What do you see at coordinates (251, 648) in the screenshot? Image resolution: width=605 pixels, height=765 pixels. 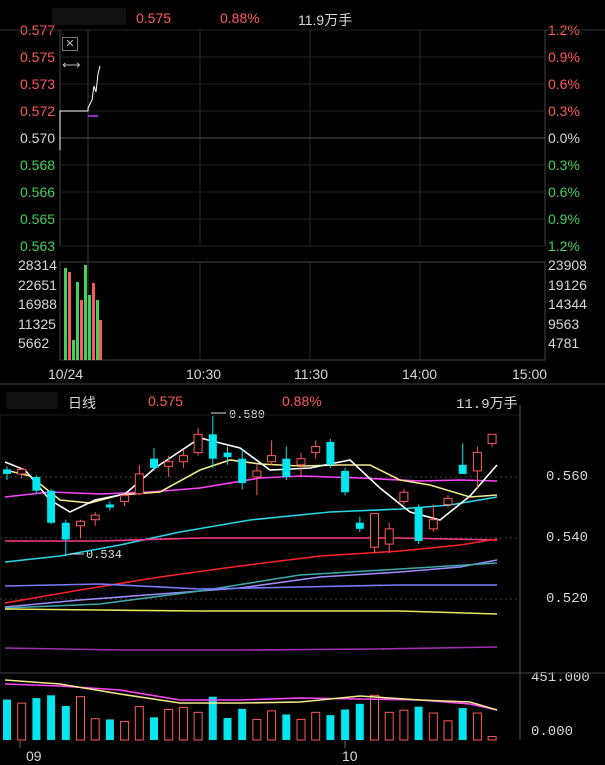 I see `ma-line-purple` at bounding box center [251, 648].